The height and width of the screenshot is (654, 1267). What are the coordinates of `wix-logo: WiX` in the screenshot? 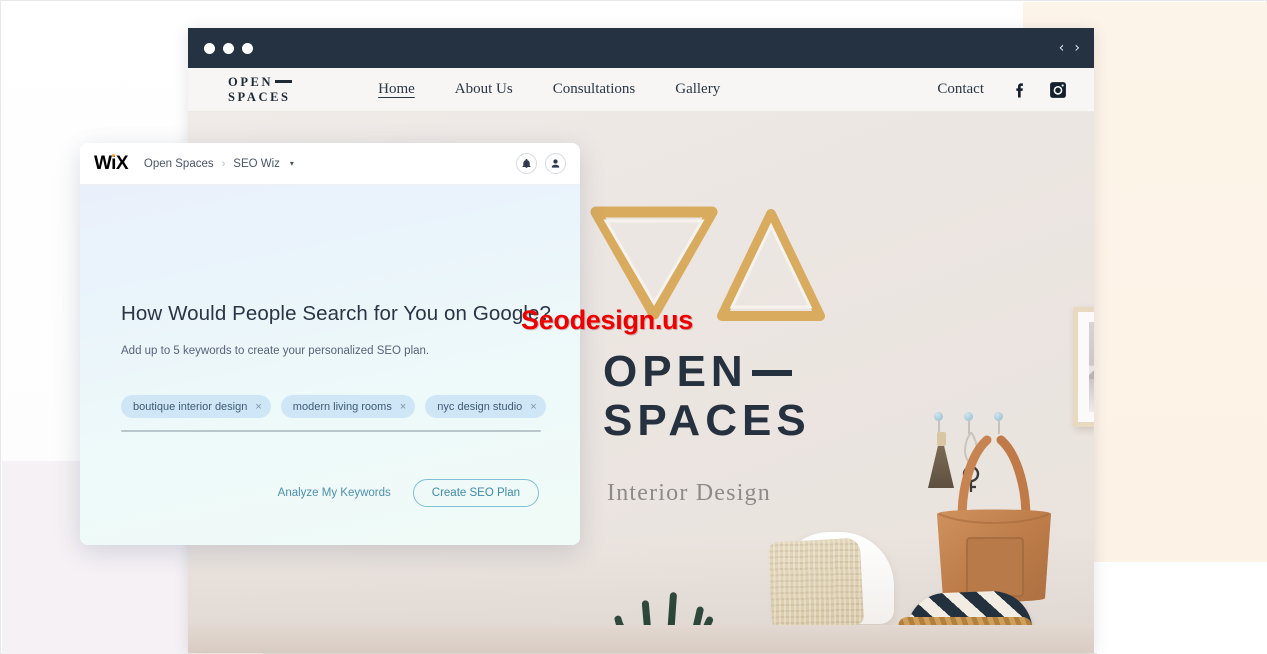 It's located at (111, 163).